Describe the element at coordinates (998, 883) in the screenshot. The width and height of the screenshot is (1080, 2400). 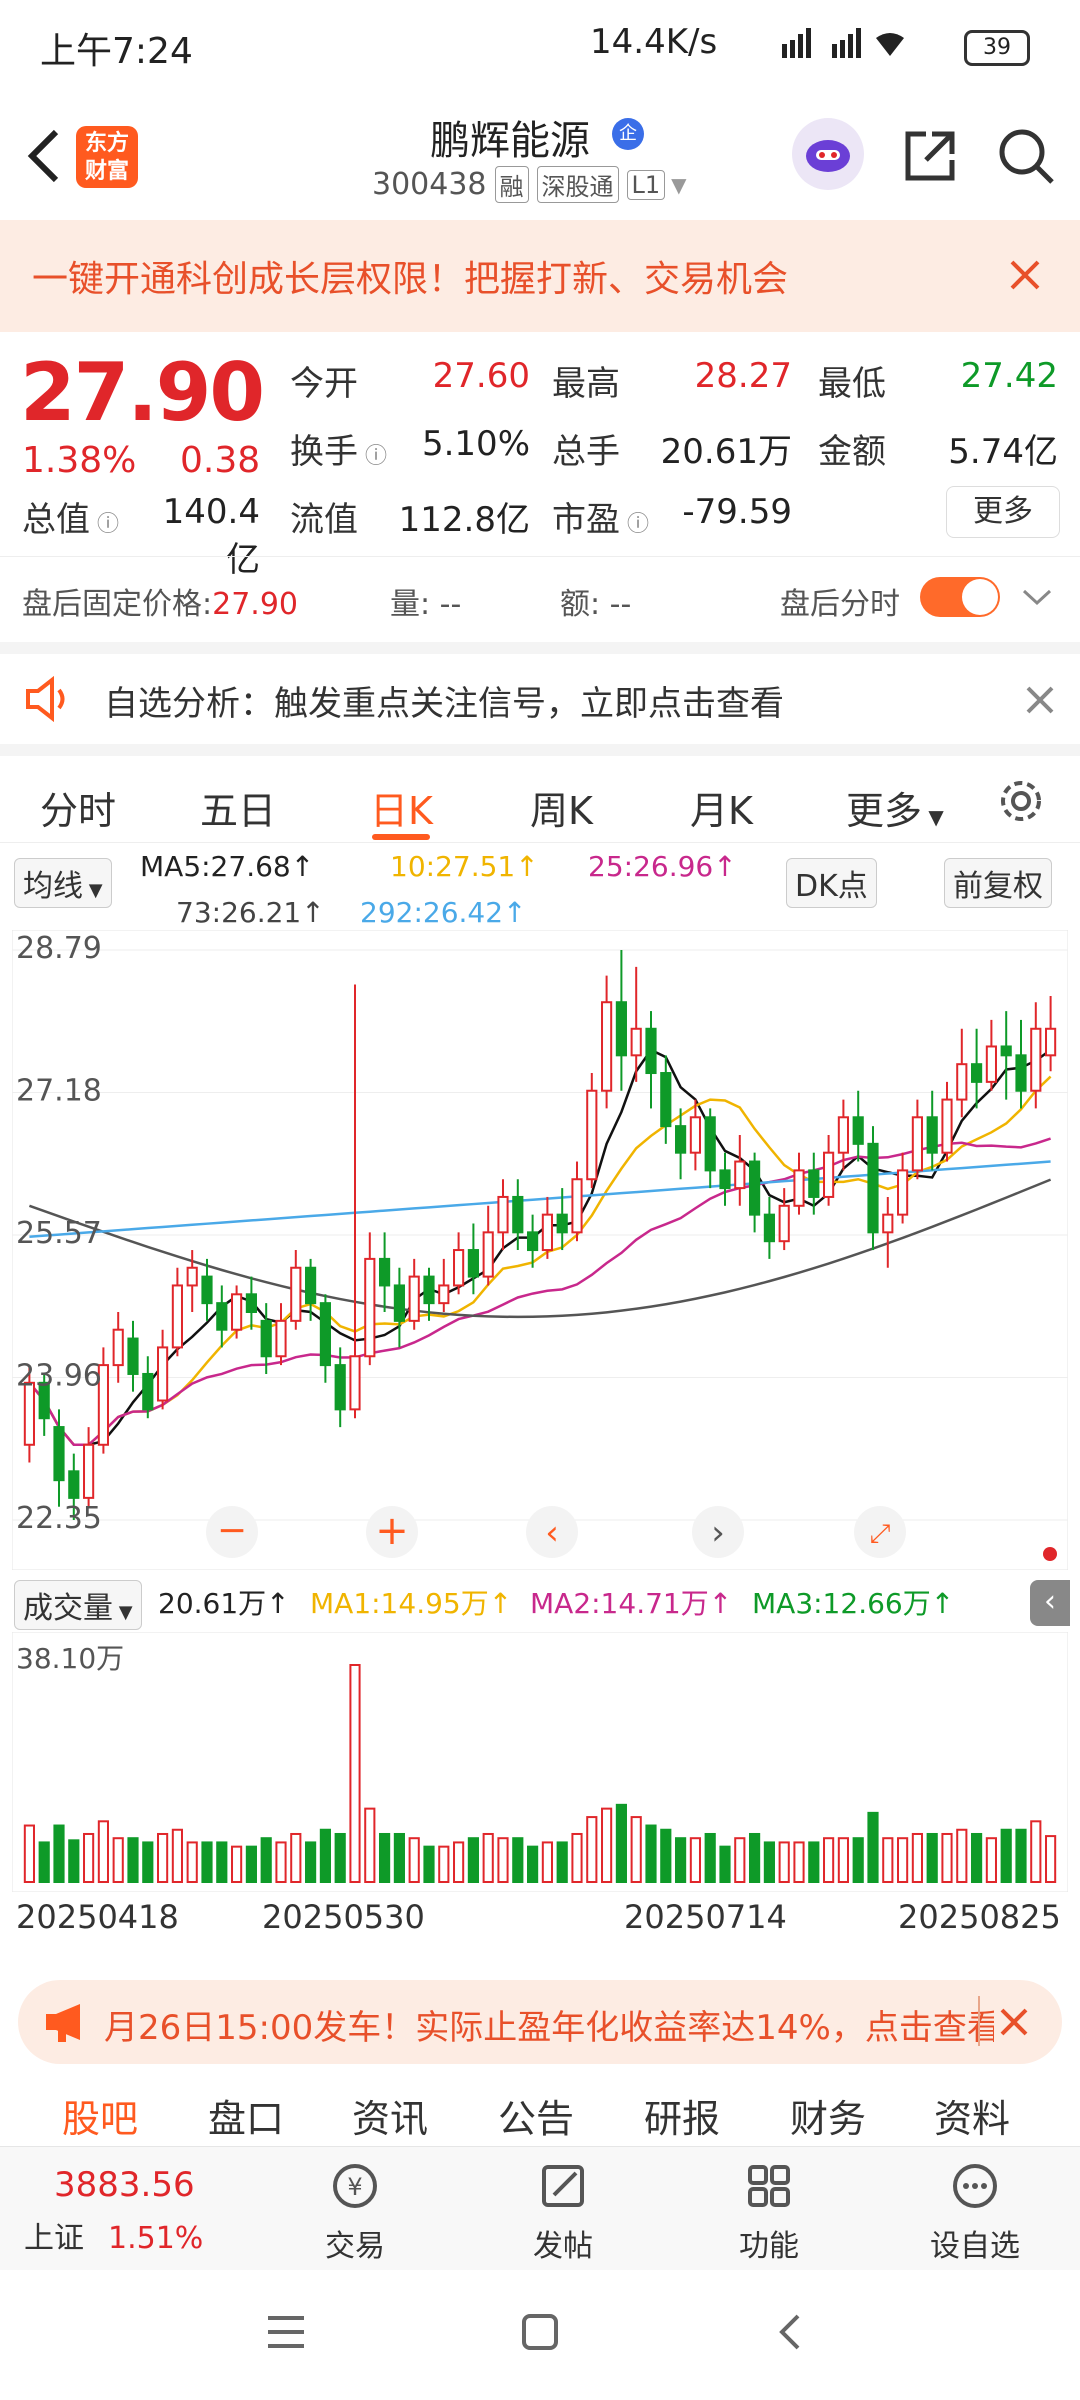
I see `adjust-button: 前复权` at that location.